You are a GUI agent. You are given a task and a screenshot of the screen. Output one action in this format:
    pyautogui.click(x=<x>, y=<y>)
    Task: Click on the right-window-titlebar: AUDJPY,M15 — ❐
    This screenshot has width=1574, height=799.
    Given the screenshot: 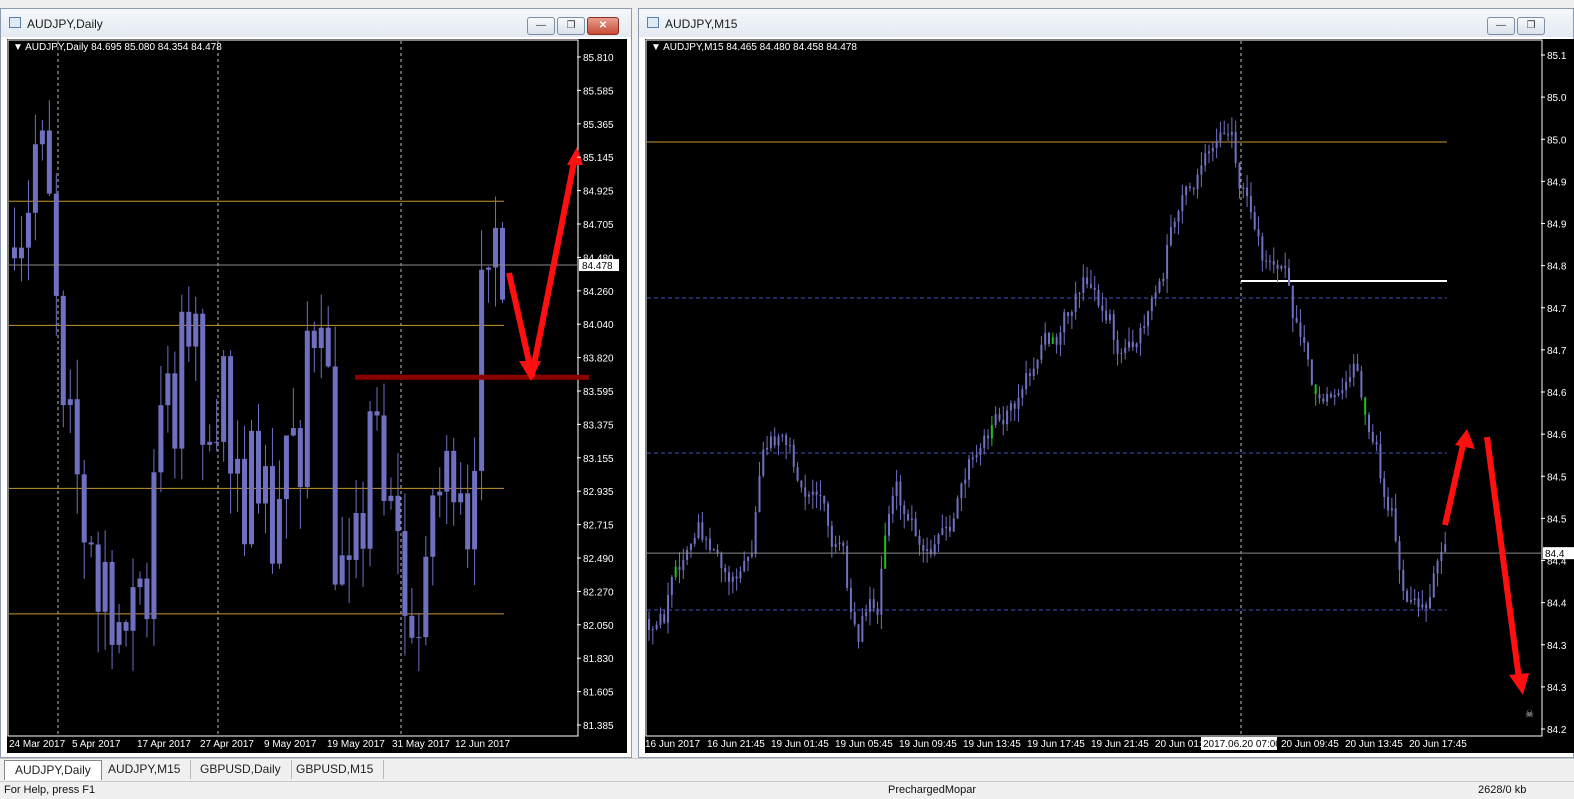 What is the action you would take?
    pyautogui.click(x=1106, y=23)
    